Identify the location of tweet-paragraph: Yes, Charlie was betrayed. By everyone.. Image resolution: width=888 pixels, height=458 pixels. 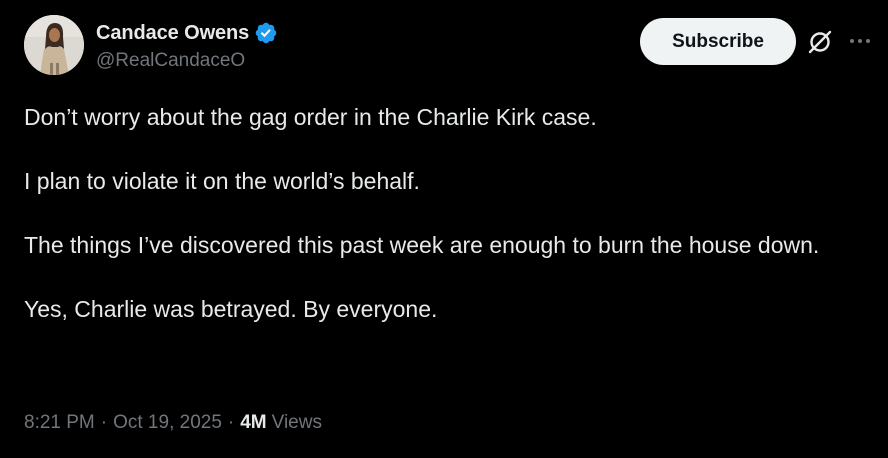
(231, 309).